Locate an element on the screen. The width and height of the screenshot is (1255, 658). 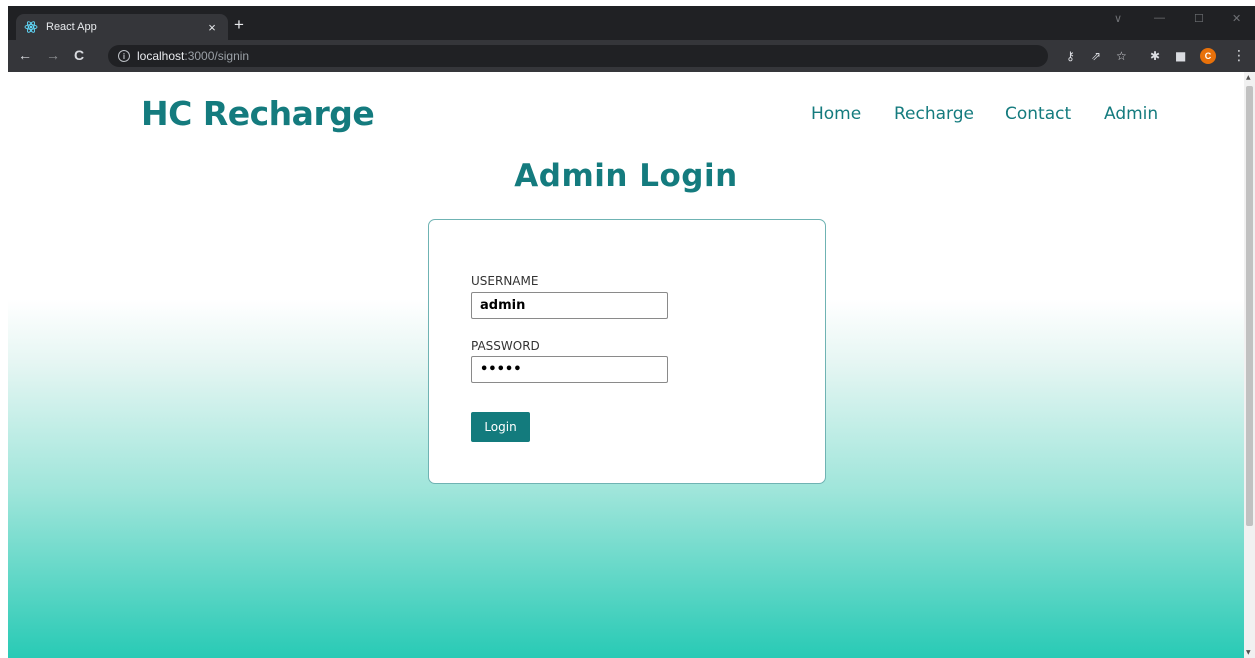
url-text: localhost:3000/signin is located at coordinates (193, 56).